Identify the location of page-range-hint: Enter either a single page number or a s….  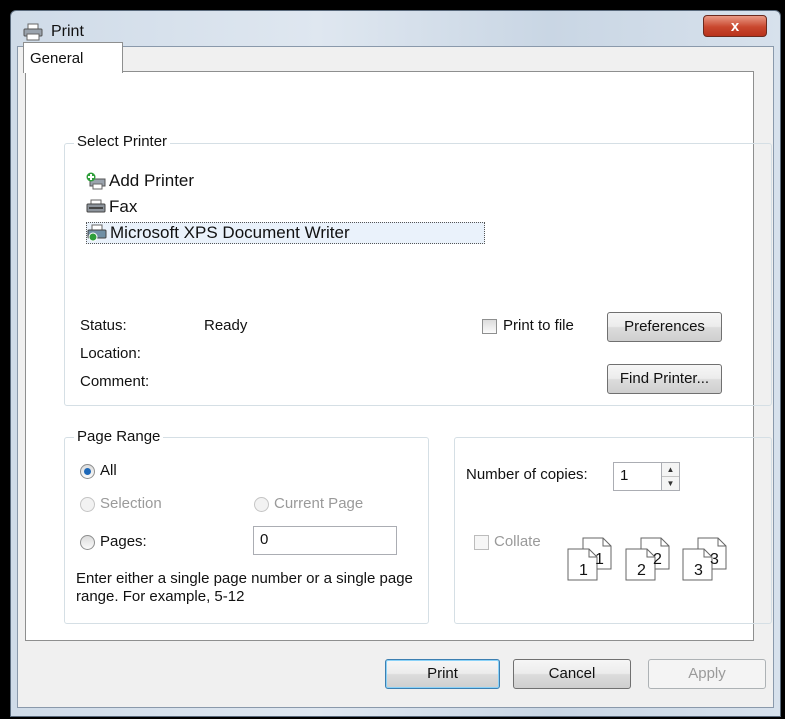
(244, 587).